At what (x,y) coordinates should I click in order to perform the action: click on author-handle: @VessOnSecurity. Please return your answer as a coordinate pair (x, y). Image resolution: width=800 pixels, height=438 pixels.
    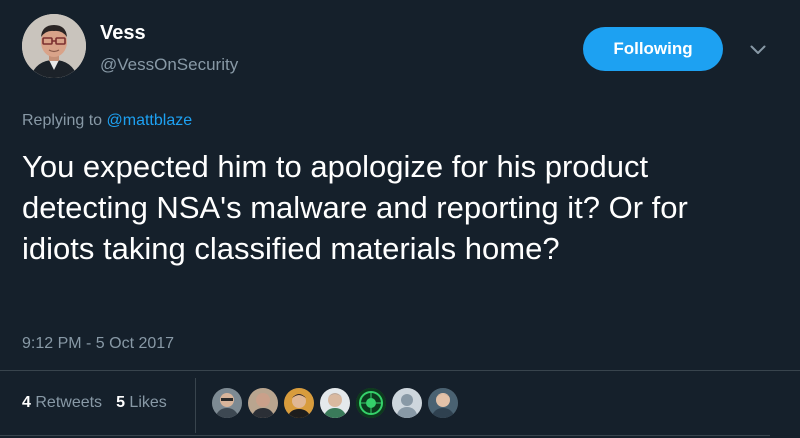
    Looking at the image, I should click on (169, 65).